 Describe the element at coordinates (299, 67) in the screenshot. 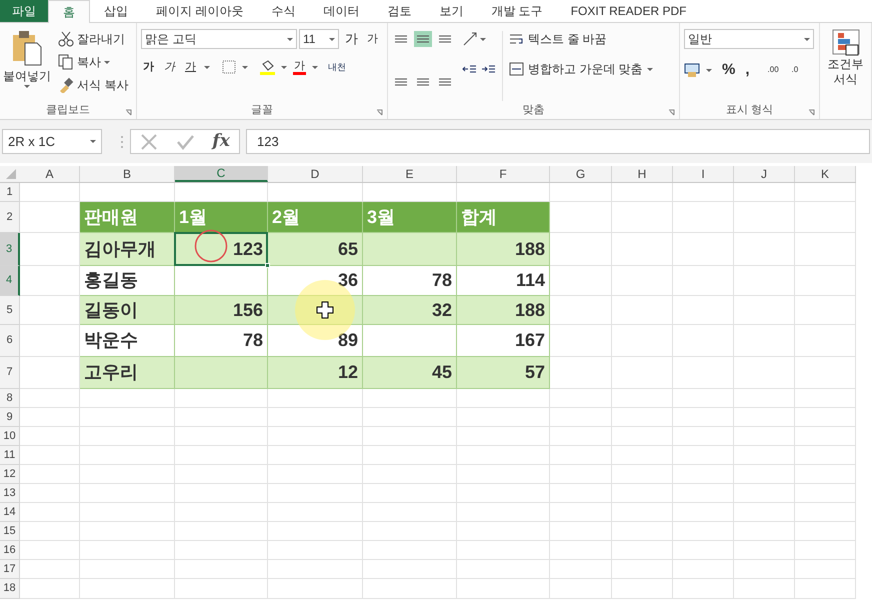

I see `font-color-button: 가` at that location.